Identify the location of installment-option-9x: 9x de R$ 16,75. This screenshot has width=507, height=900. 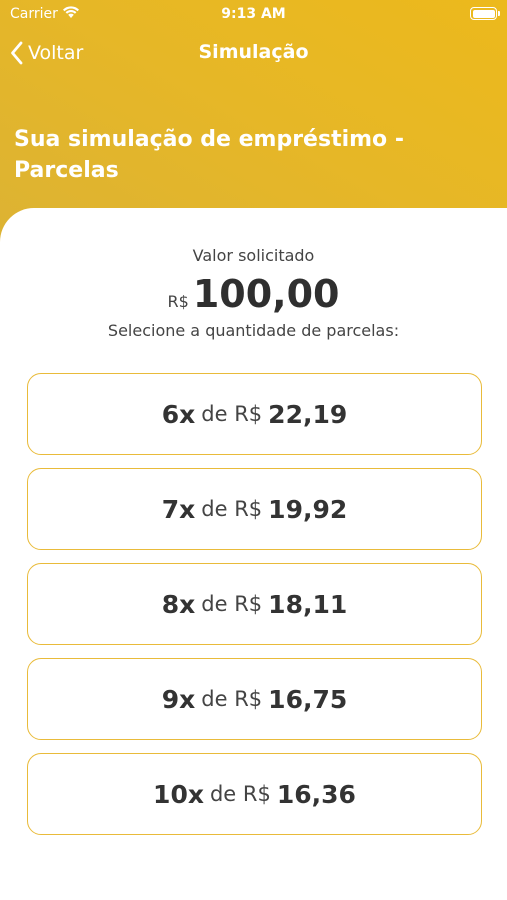
(254, 699).